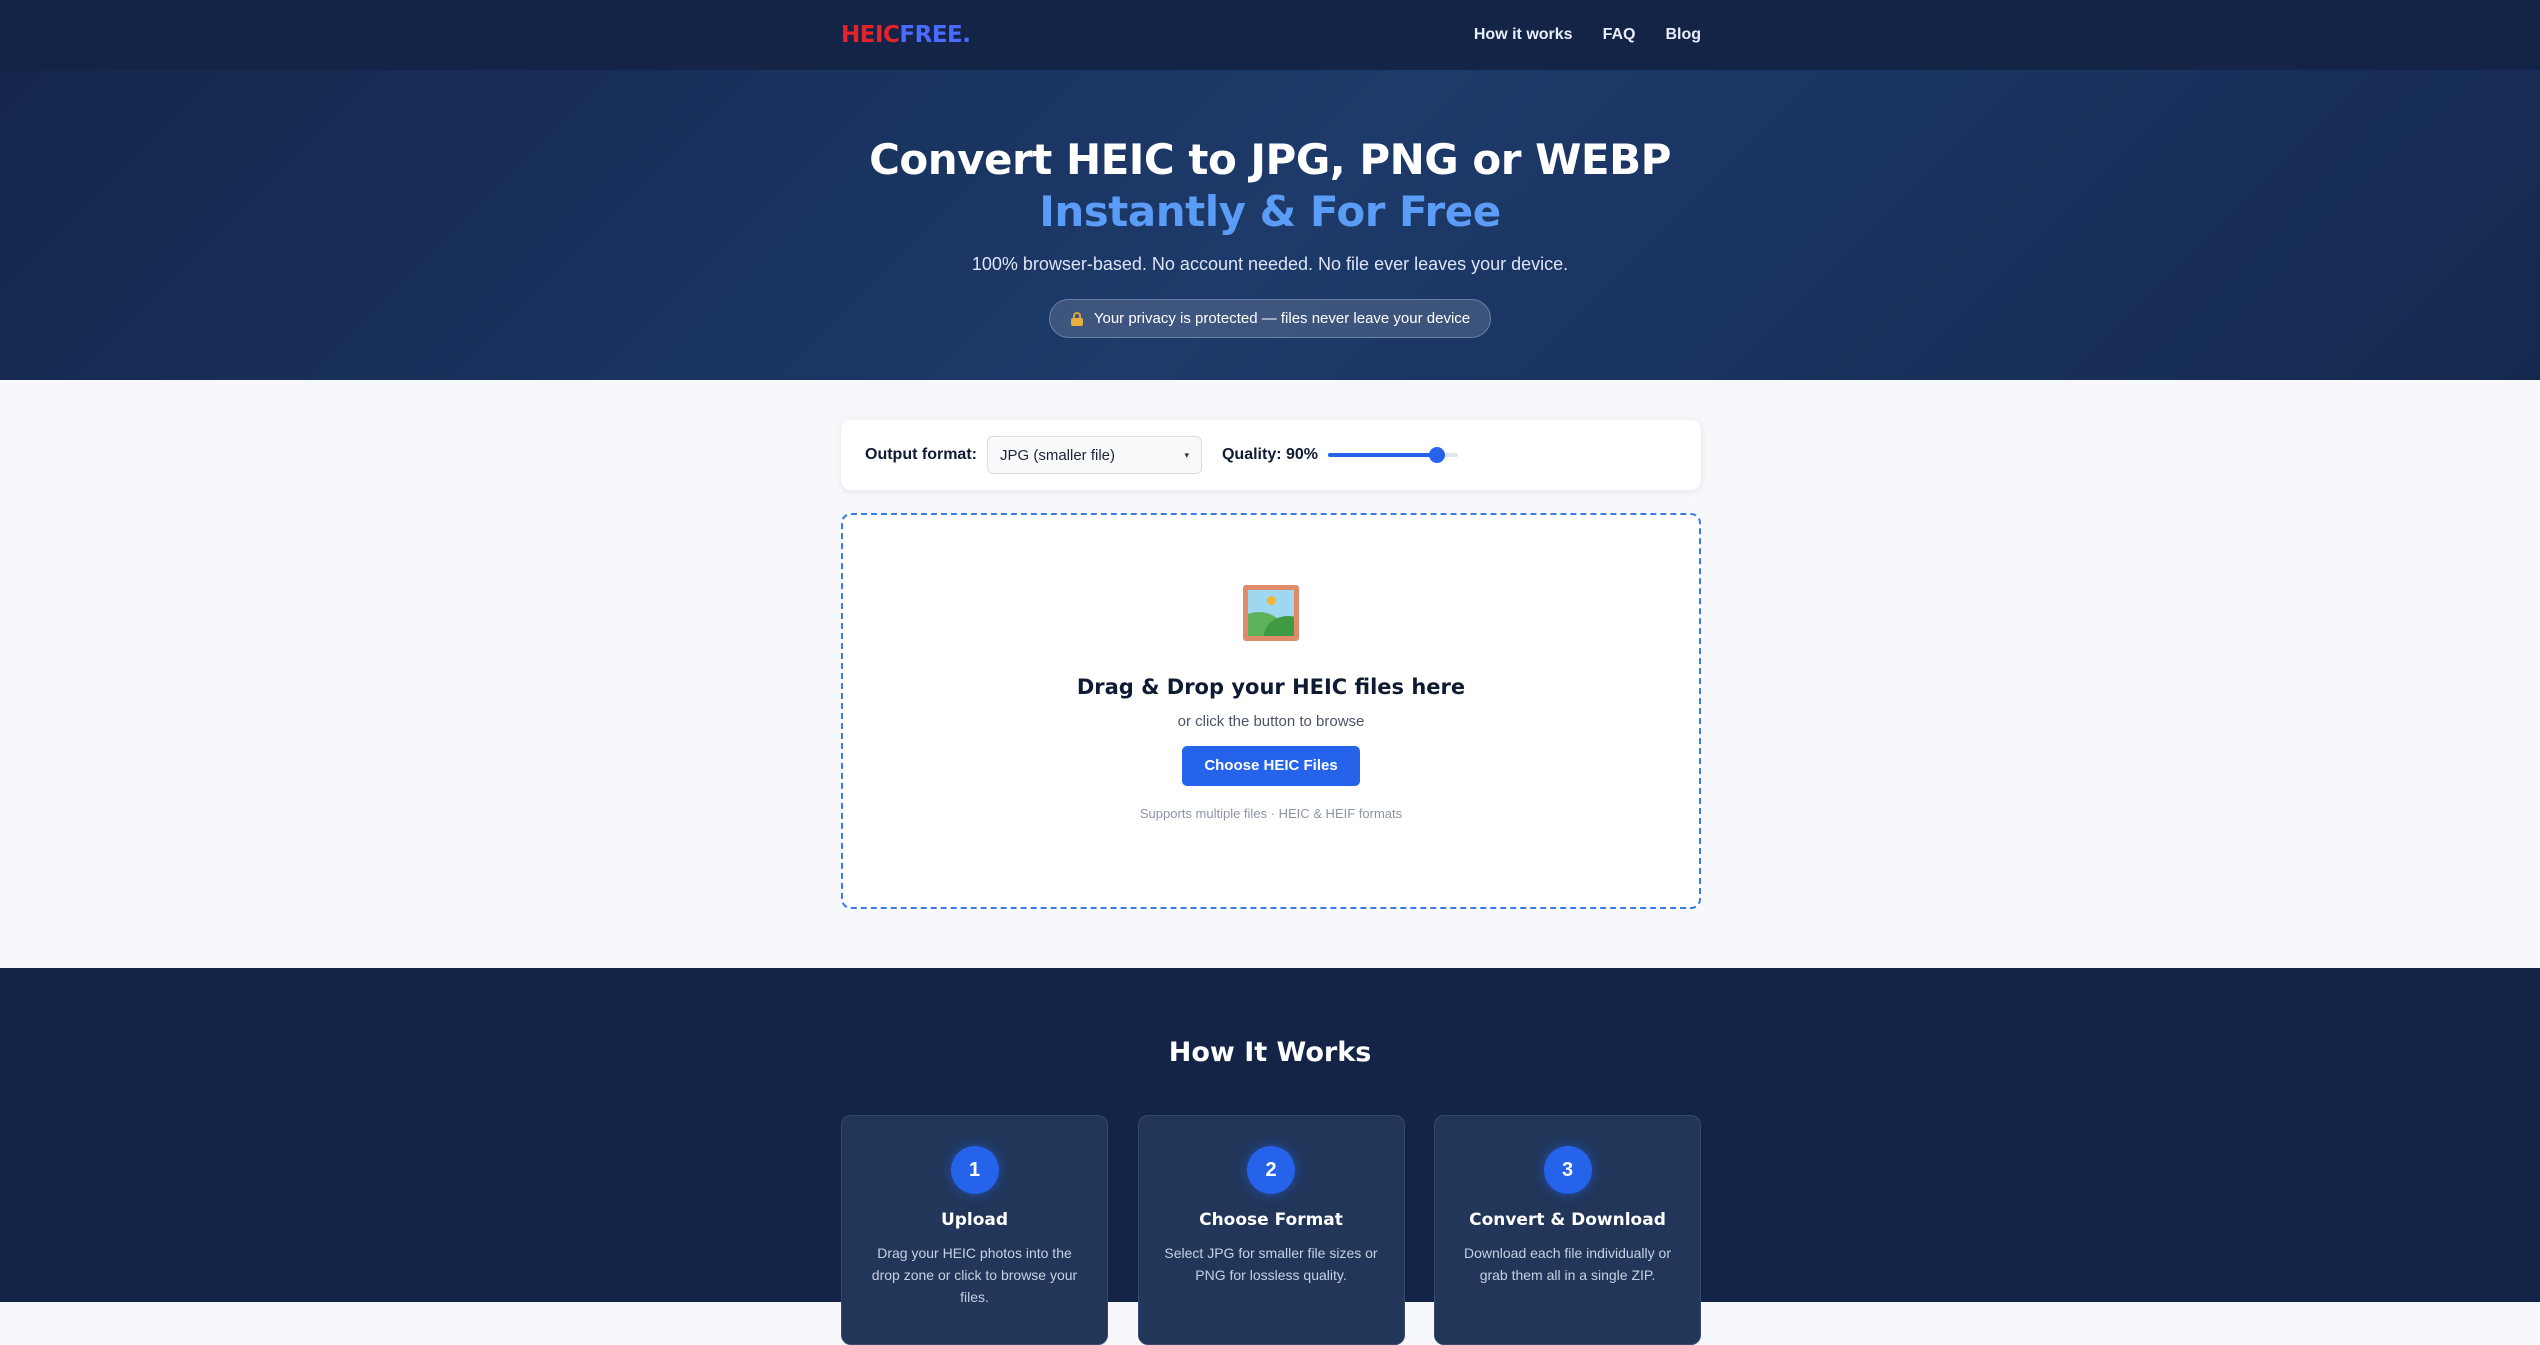  I want to click on drop-zone-title: Drag & Drop your HEIC files here, so click(1271, 687).